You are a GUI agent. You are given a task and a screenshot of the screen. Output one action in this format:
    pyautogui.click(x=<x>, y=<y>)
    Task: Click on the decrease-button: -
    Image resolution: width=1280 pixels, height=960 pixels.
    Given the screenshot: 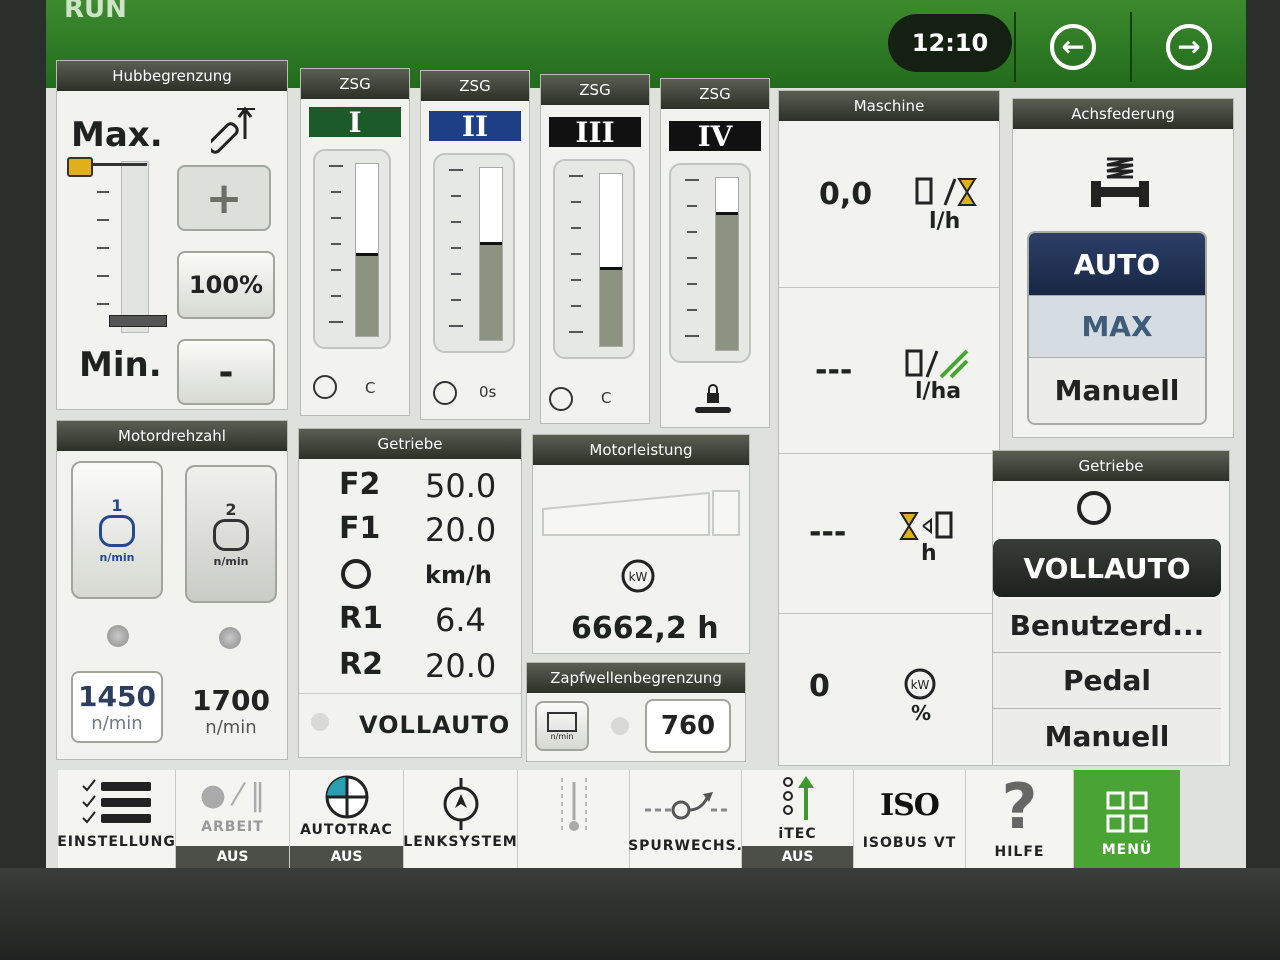 What is the action you would take?
    pyautogui.click(x=226, y=372)
    